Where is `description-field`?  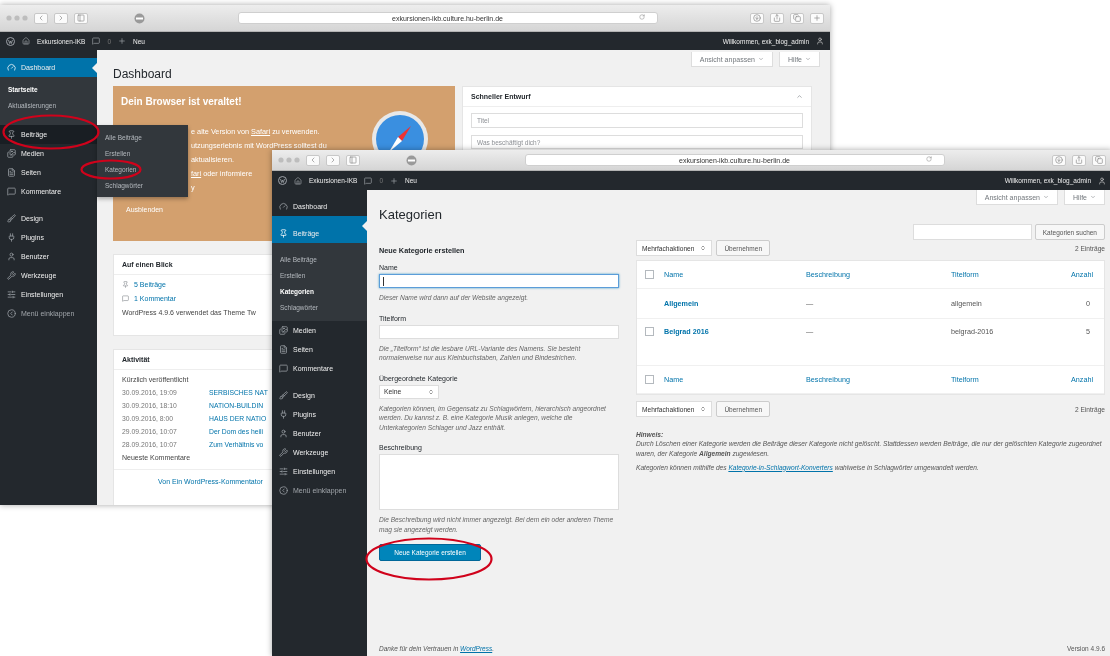
description-field is located at coordinates (499, 482).